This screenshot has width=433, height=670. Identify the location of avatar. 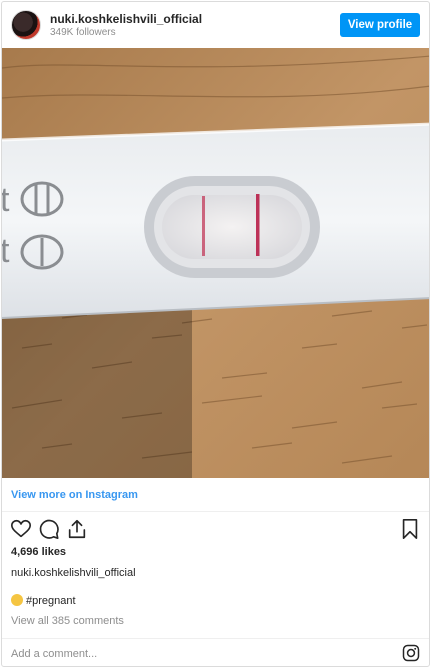
(26, 25).